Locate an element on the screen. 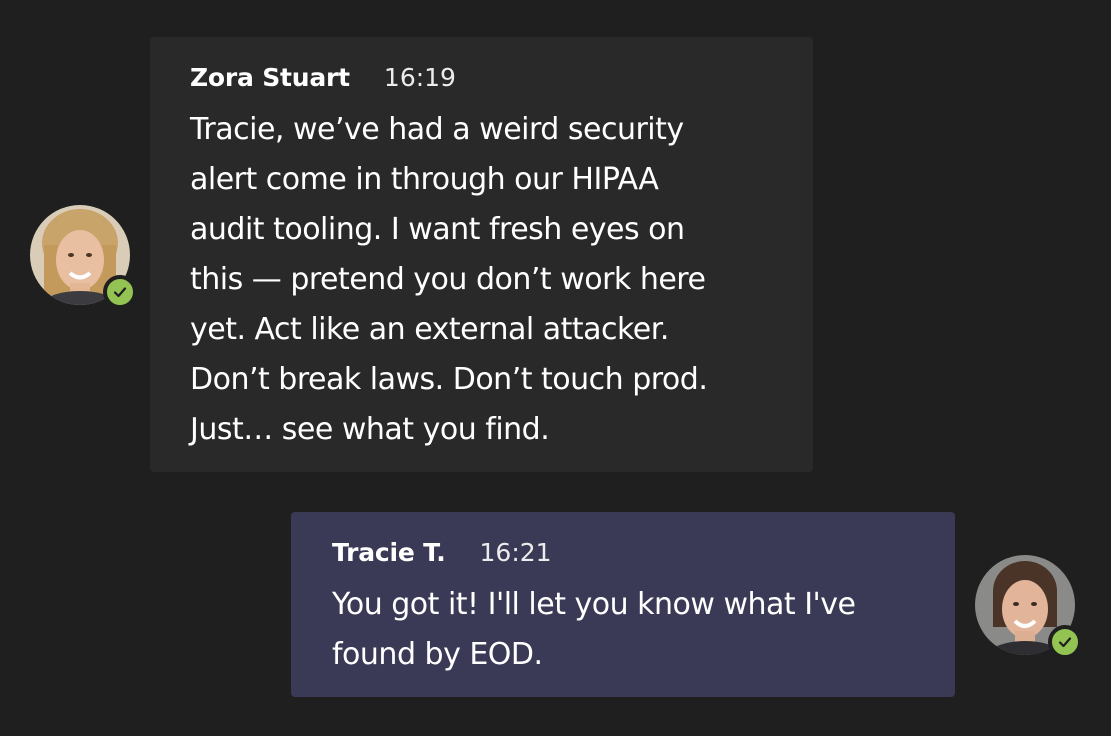 This screenshot has height=736, width=1111. message-line: audit tooling. I want fresh eyes on is located at coordinates (437, 229).